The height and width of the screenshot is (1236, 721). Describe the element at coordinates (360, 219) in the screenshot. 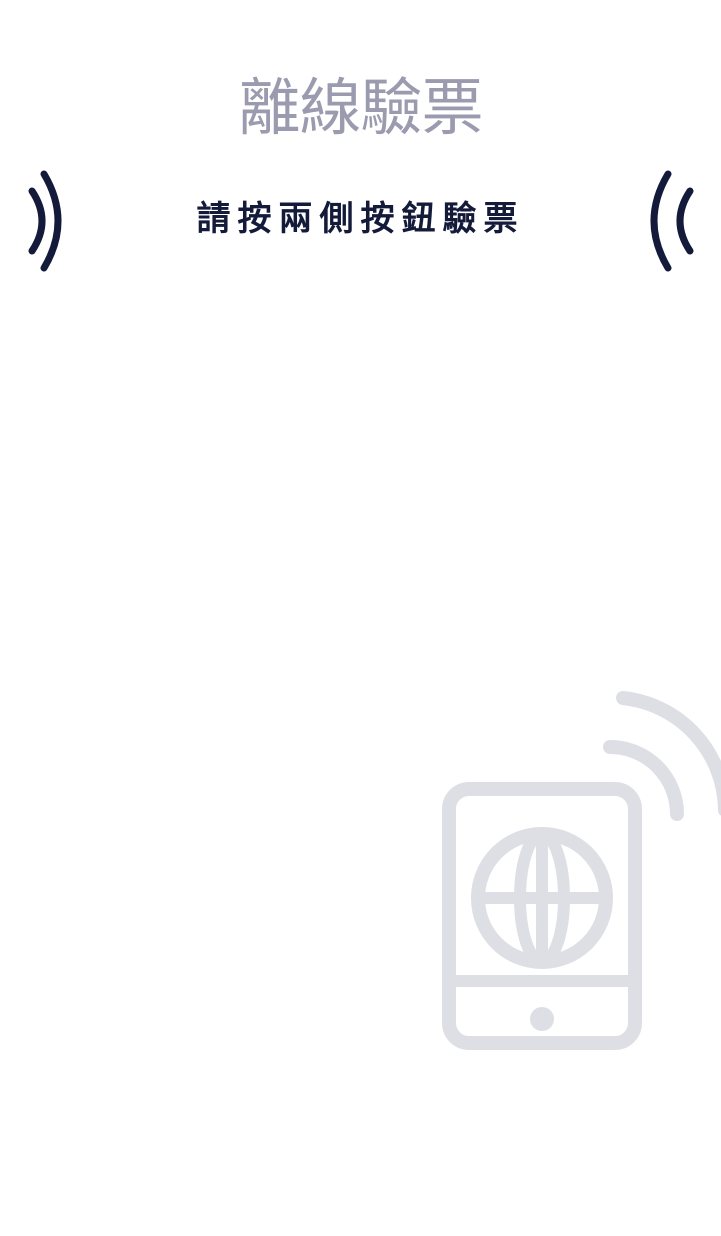

I see `instruction-text: 請按兩側按鈕驗票` at that location.